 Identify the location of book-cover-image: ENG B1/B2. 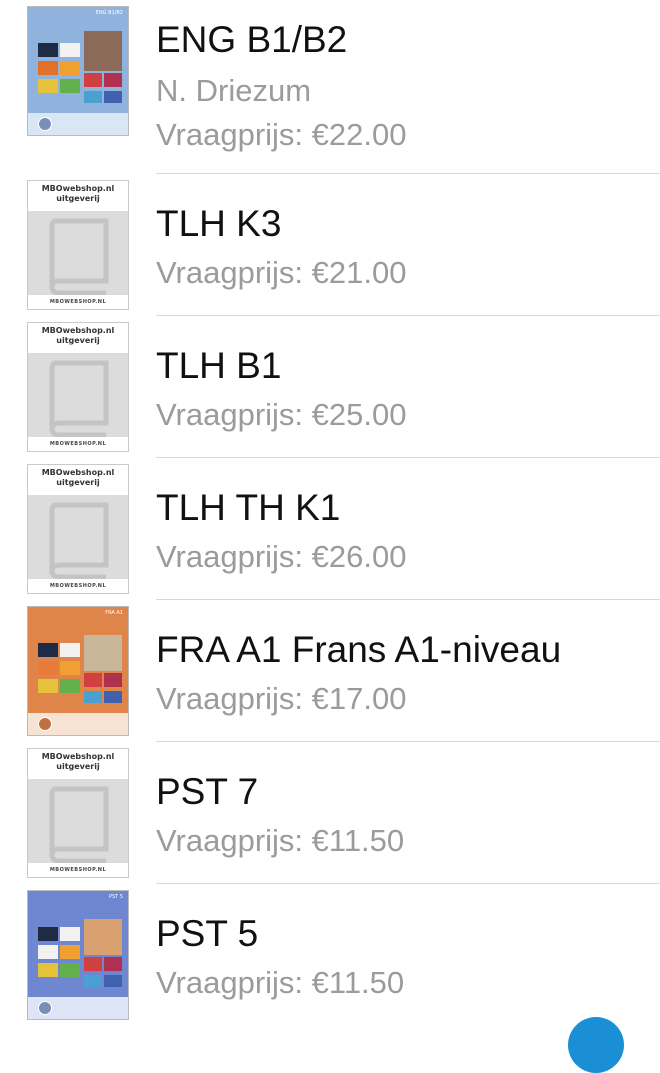
(78, 71).